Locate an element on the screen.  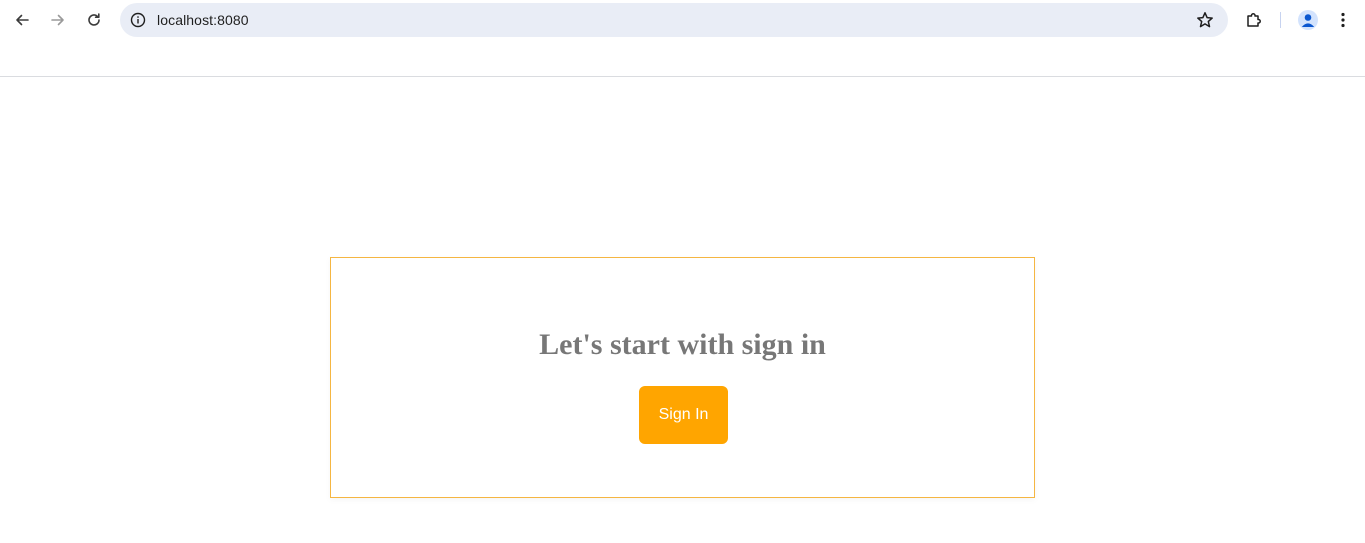
puzzle-icon is located at coordinates (1254, 20).